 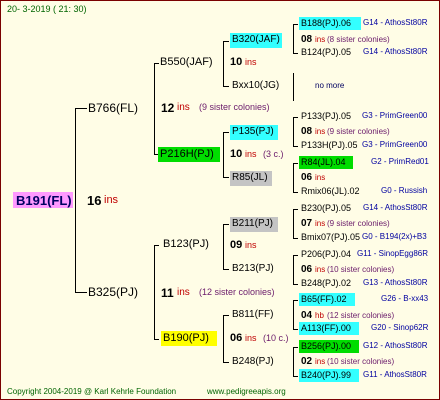 I want to click on gen2-value: 12, so click(x=168, y=108).